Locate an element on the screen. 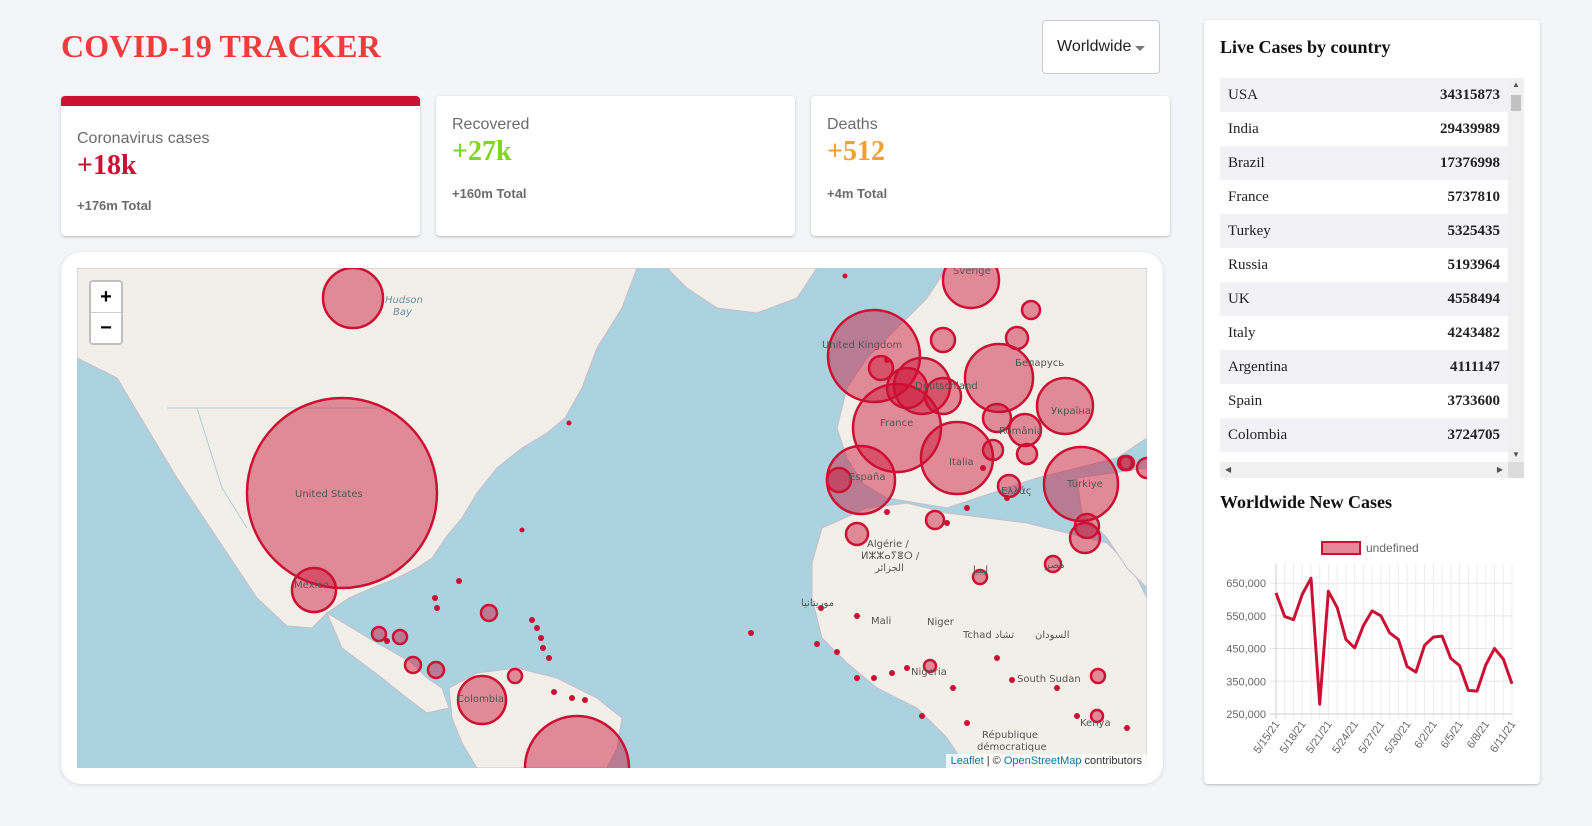 The image size is (1592, 826). vertical-scroll-thumb is located at coordinates (1516, 103).